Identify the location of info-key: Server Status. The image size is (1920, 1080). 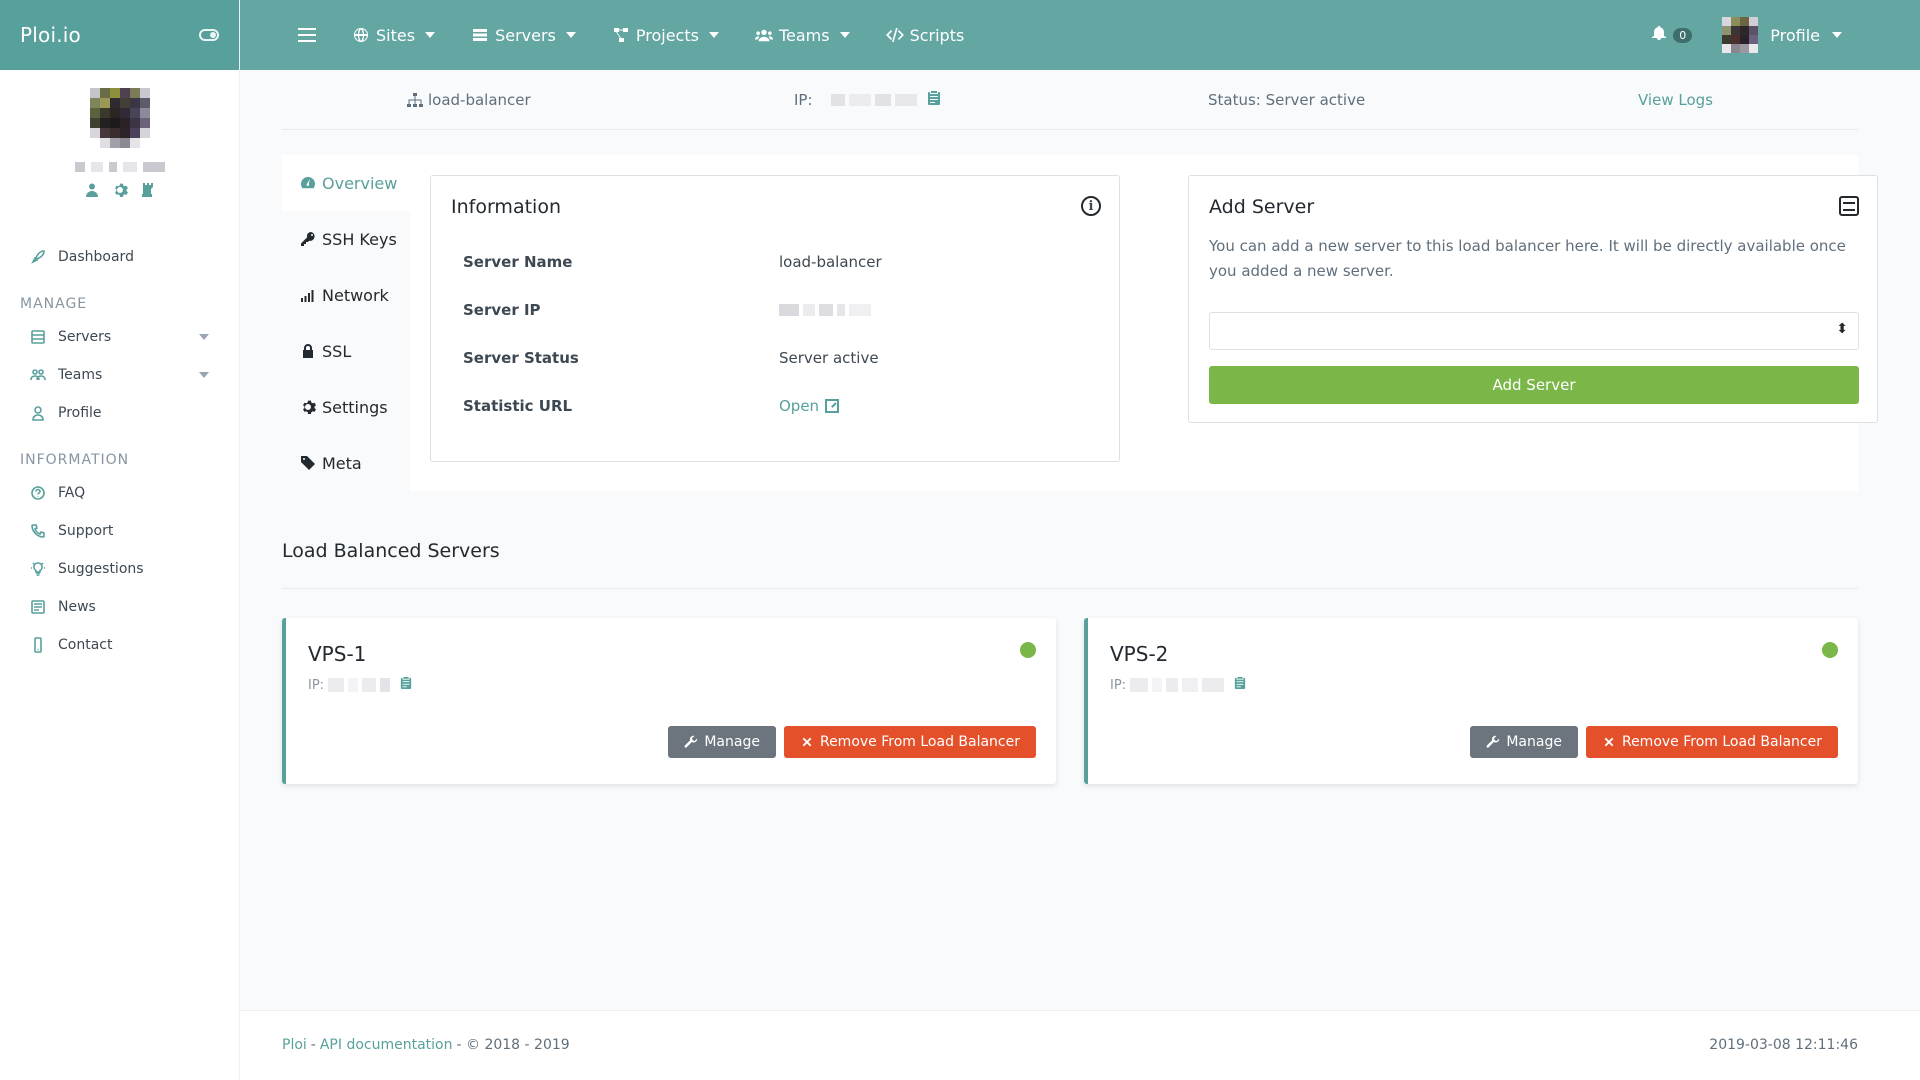
(521, 358).